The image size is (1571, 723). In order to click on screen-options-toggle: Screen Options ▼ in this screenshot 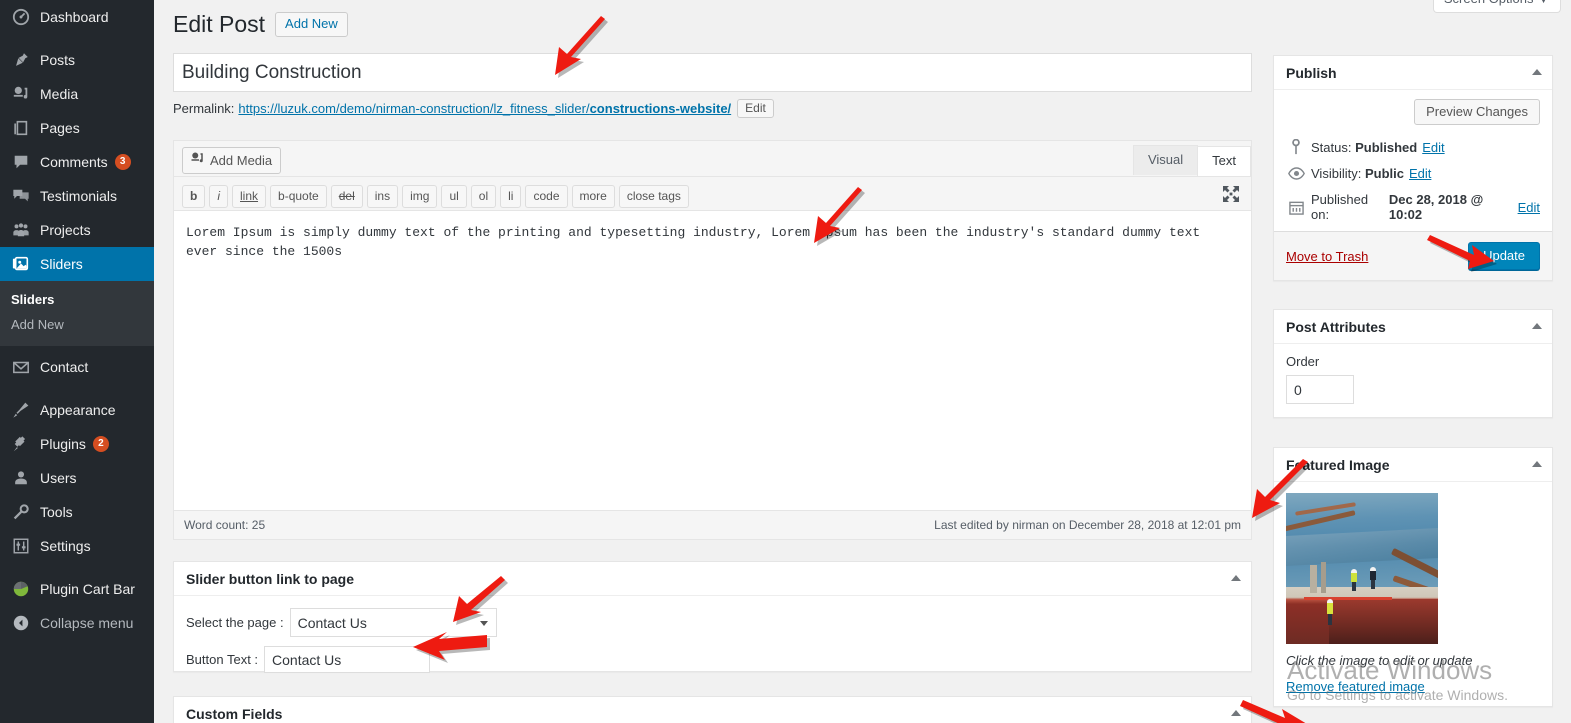, I will do `click(1496, 6)`.